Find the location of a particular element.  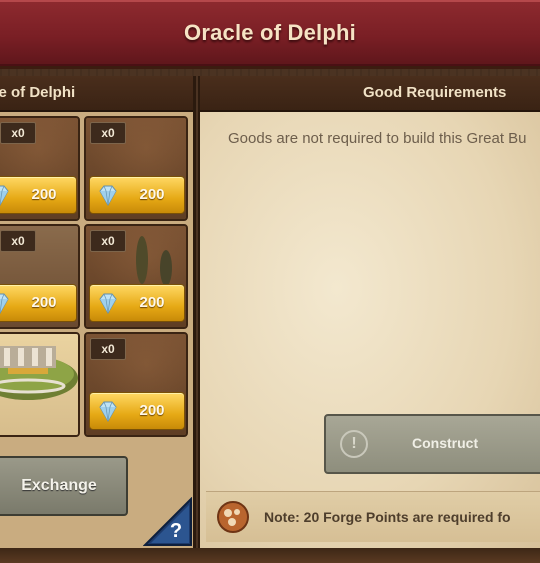

panel-header-left: cle of Delphi is located at coordinates (96, 94).